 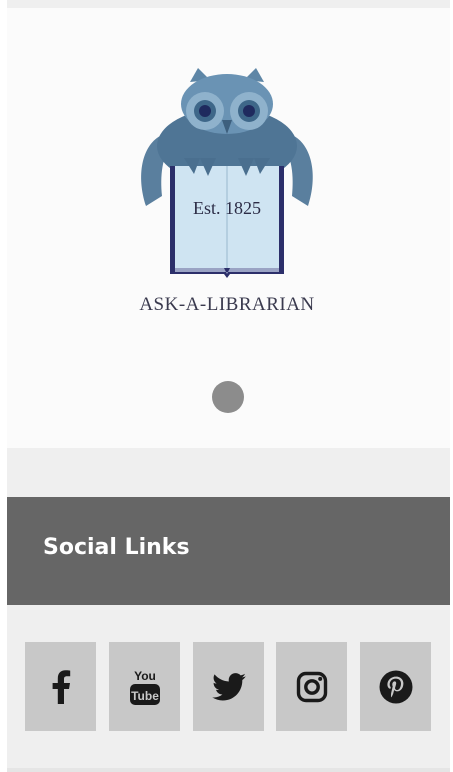 I want to click on pinterest-button, so click(x=395, y=686).